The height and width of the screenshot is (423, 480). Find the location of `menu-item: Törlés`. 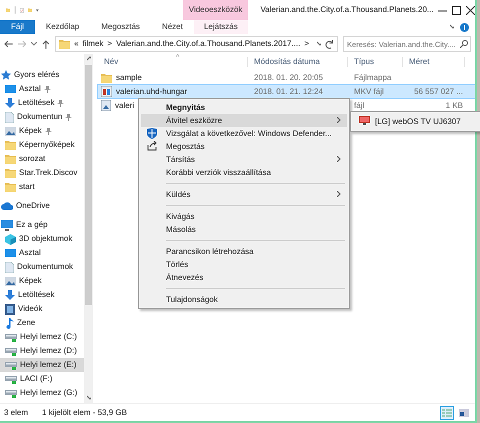

menu-item: Törlés is located at coordinates (244, 264).